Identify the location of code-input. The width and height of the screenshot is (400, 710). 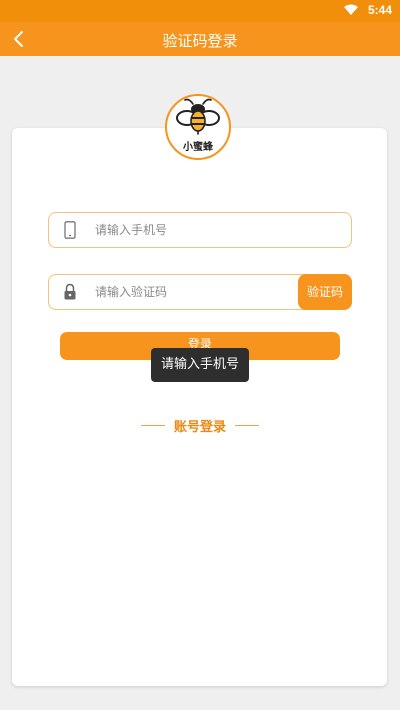
(190, 292).